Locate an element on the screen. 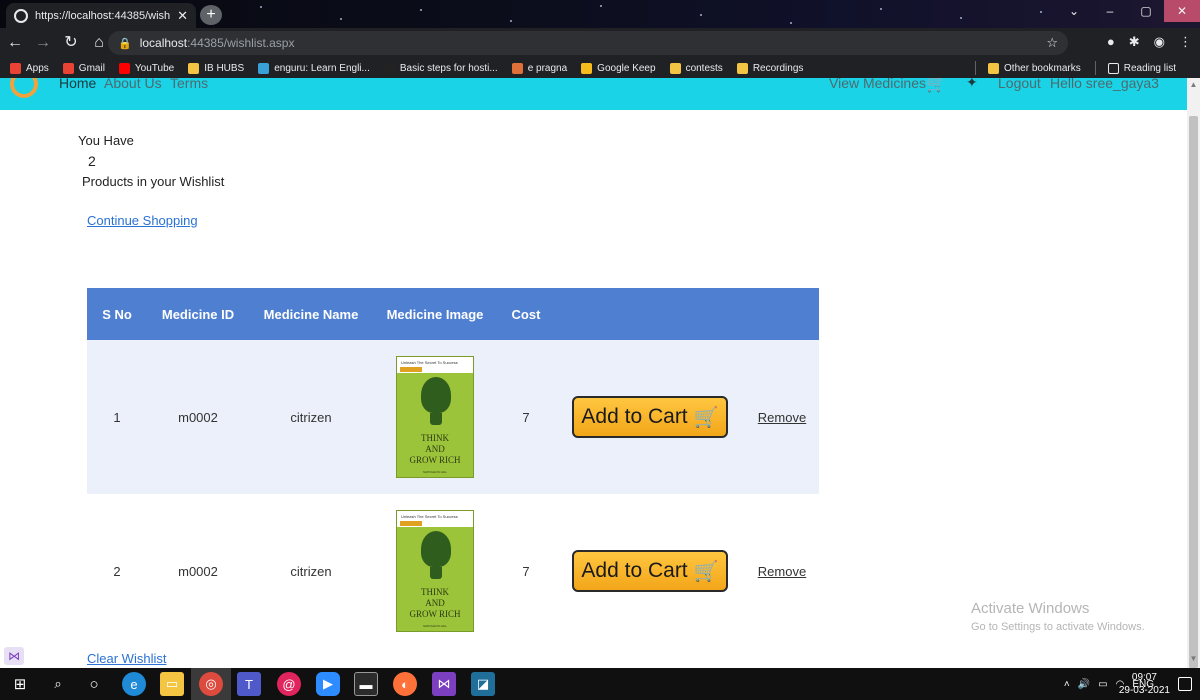  chevron-up-icon: ˄ is located at coordinates (1067, 684).